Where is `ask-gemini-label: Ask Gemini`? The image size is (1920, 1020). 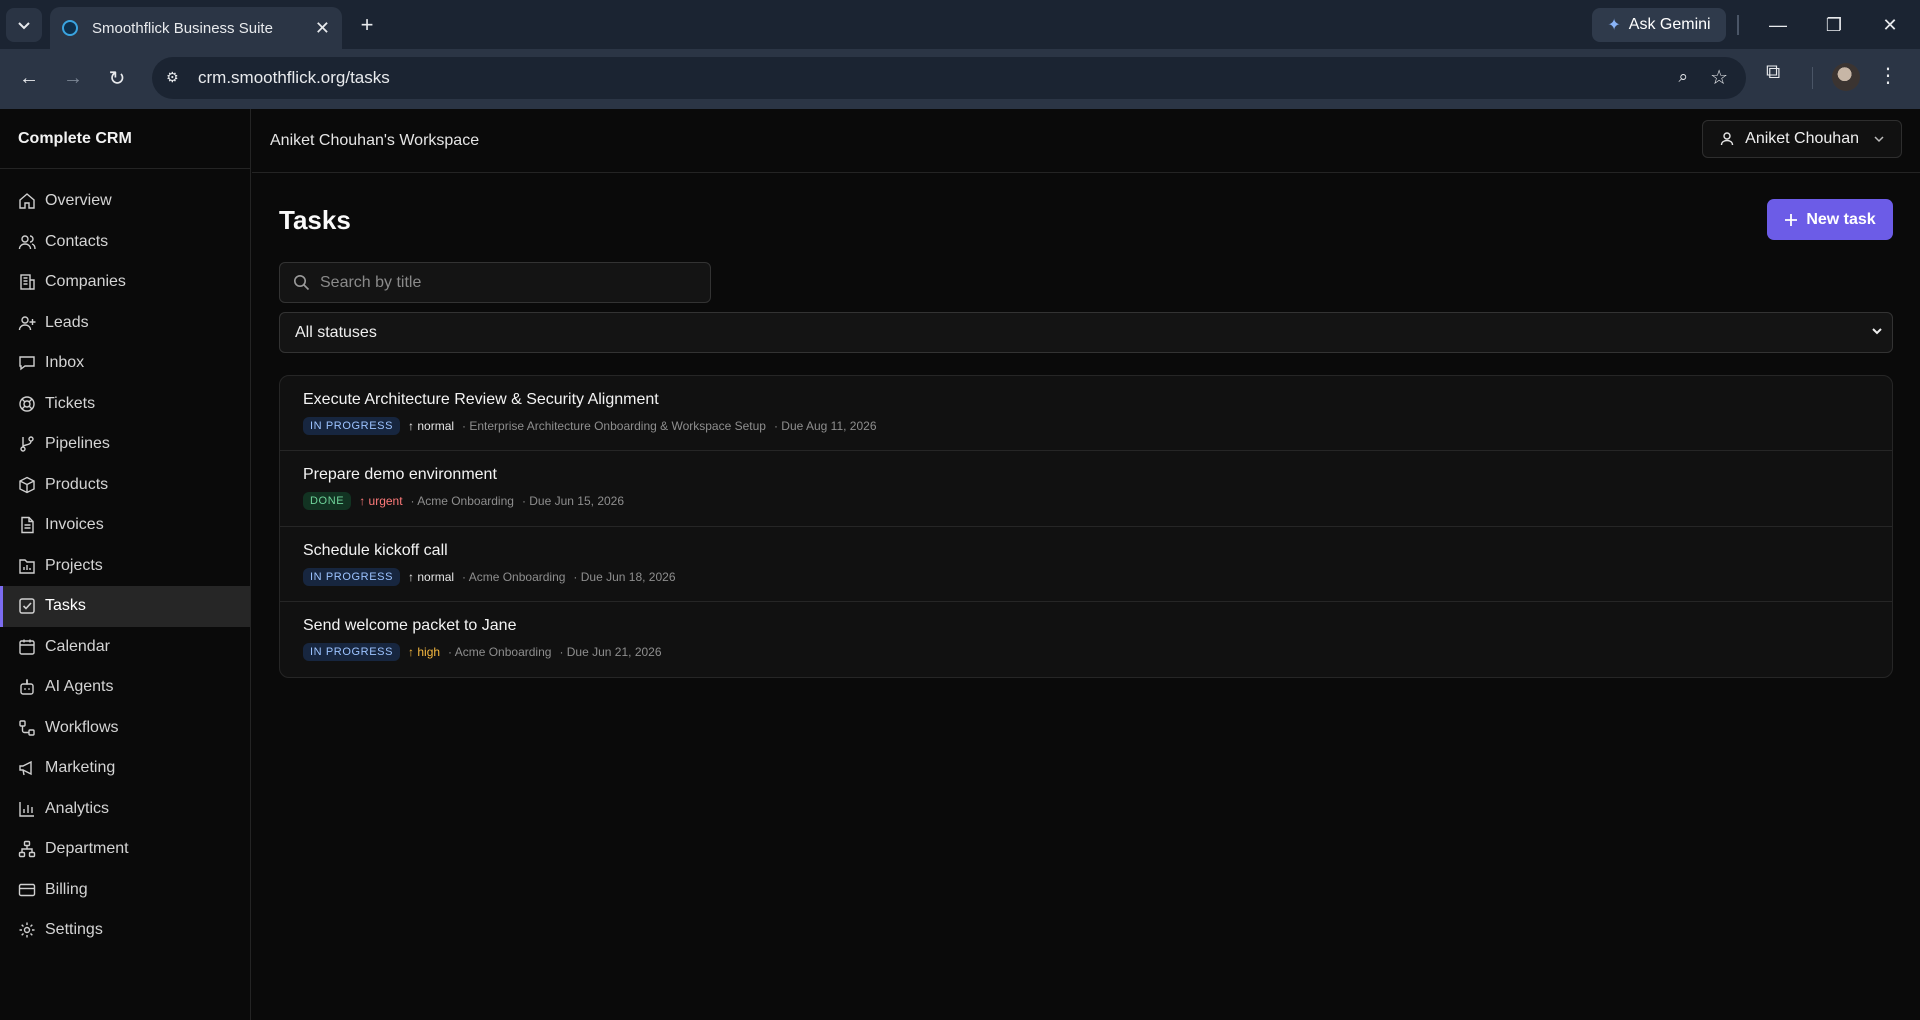 ask-gemini-label: Ask Gemini is located at coordinates (1669, 24).